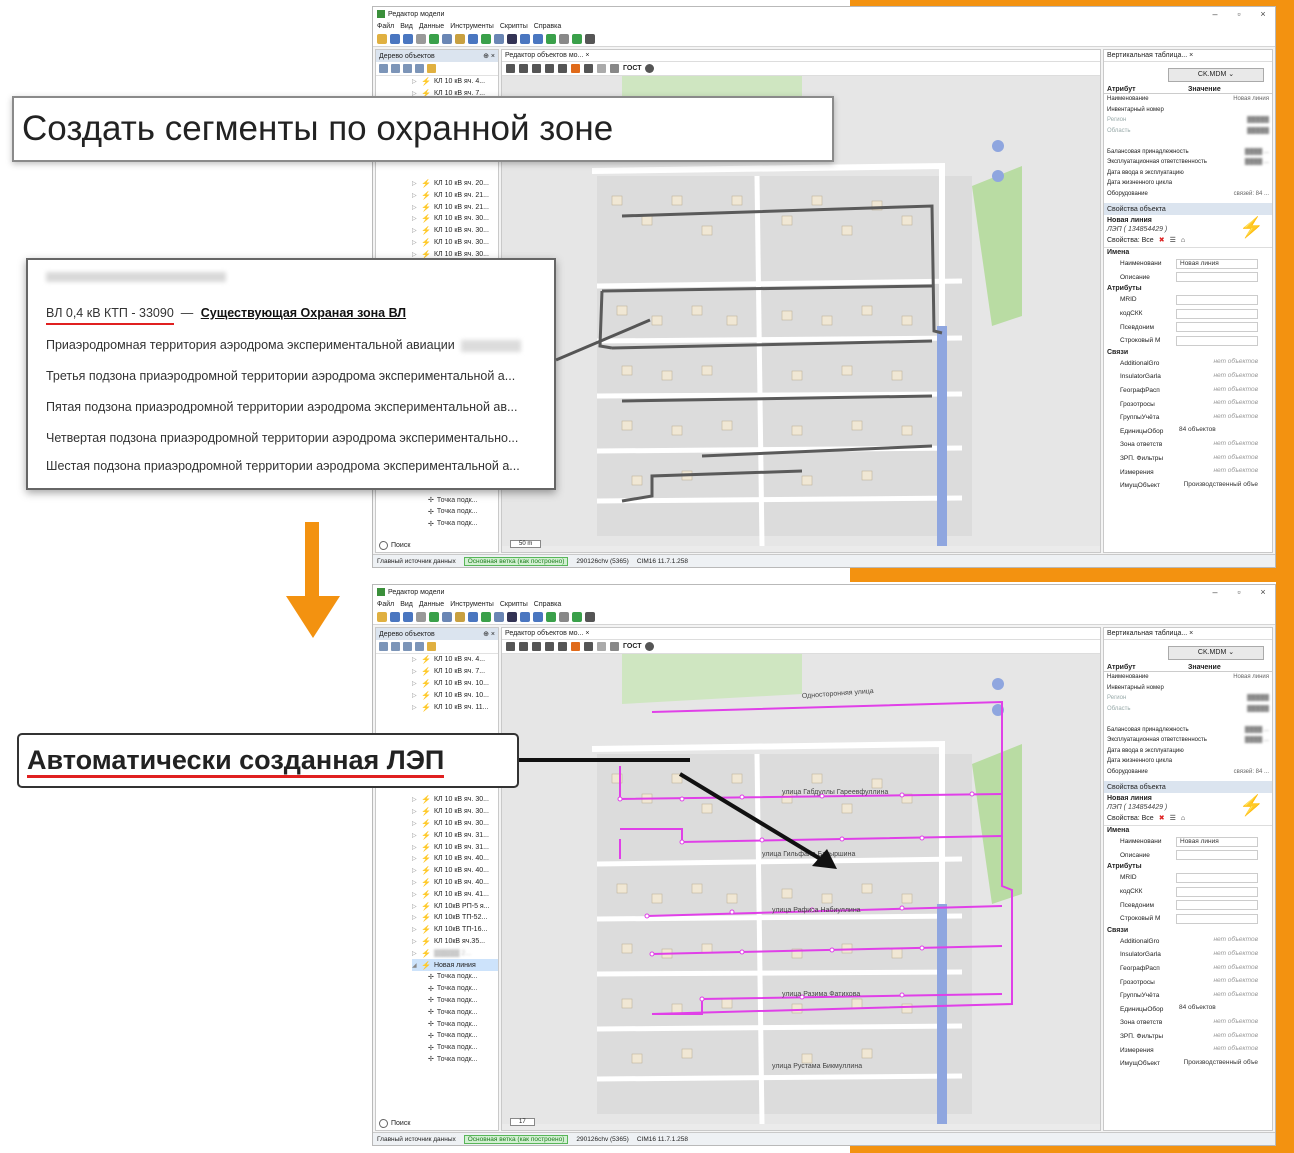 Image resolution: width=1294 pixels, height=1153 pixels. What do you see at coordinates (455, 965) in the screenshot?
I see `tree-item-selected: ◢ ⚡ Новая линия` at bounding box center [455, 965].